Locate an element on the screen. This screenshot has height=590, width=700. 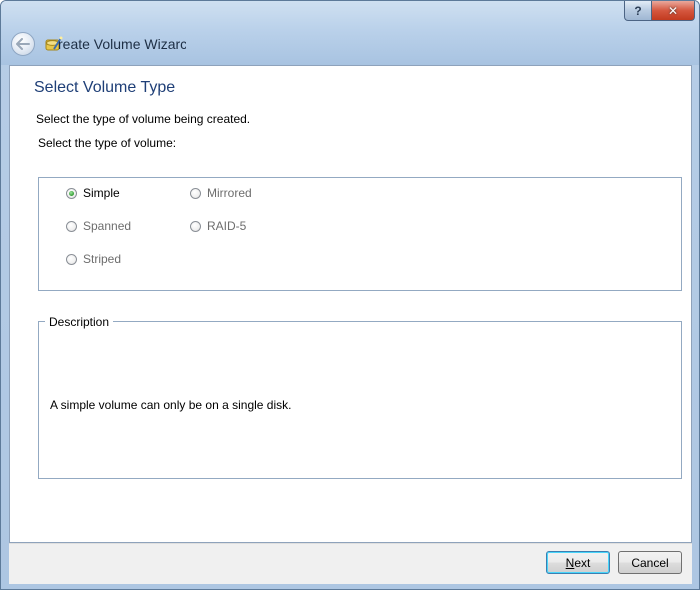
wizard-title: reate Volume Wizarc is located at coordinates (122, 44).